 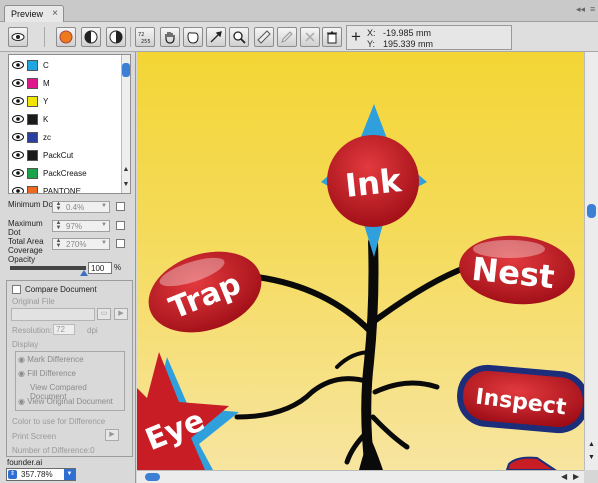 What do you see at coordinates (104, 314) in the screenshot?
I see `browse-folder-icon: ▭` at bounding box center [104, 314].